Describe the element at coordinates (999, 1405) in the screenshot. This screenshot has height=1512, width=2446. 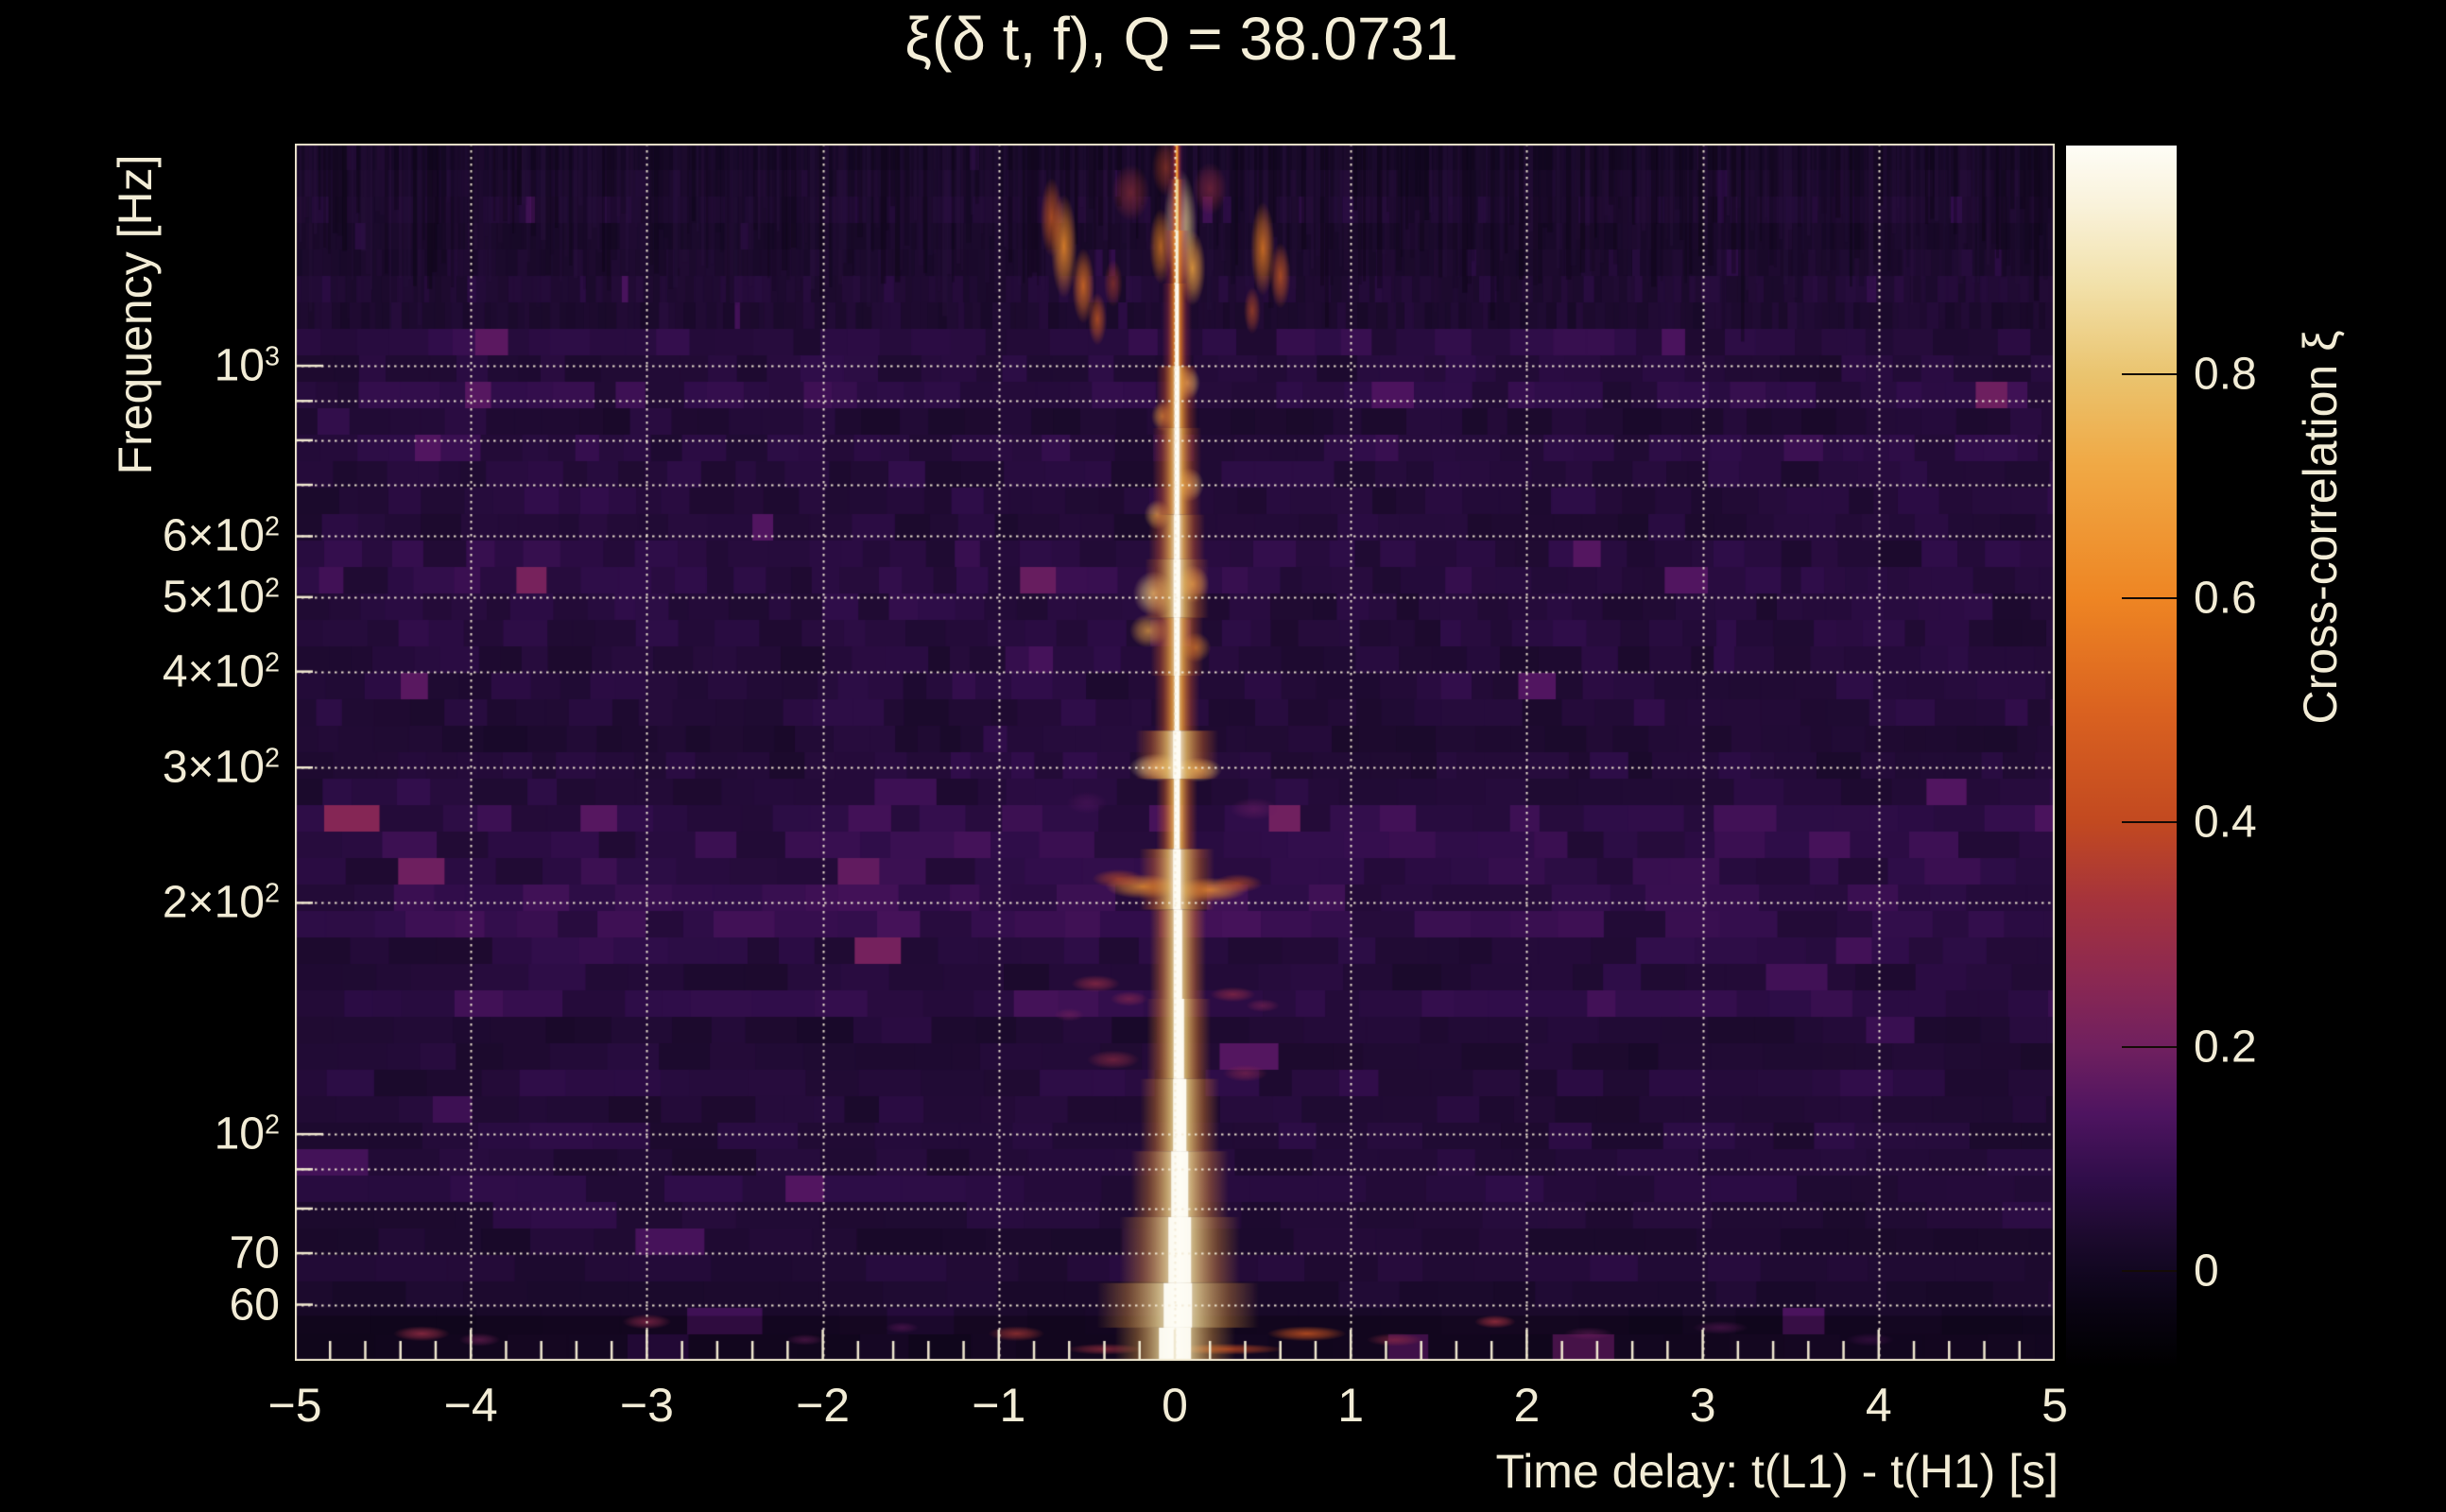
I see `x-tick-label: −1` at that location.